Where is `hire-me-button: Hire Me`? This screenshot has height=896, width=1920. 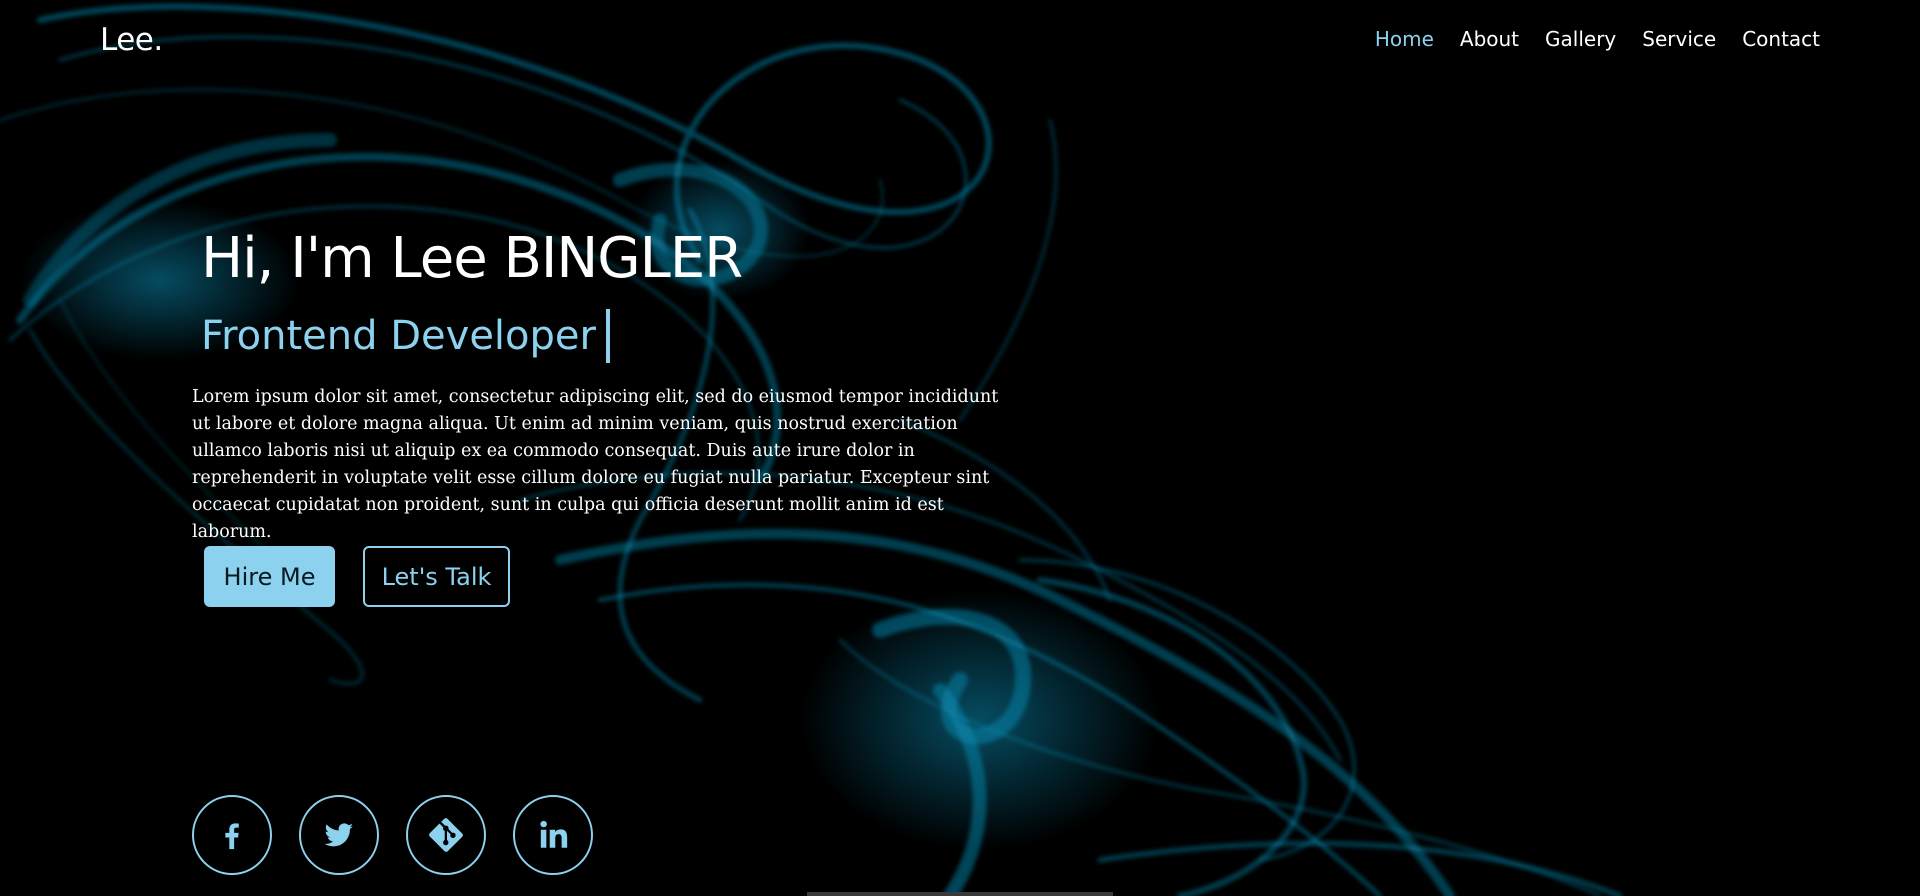 hire-me-button: Hire Me is located at coordinates (269, 576).